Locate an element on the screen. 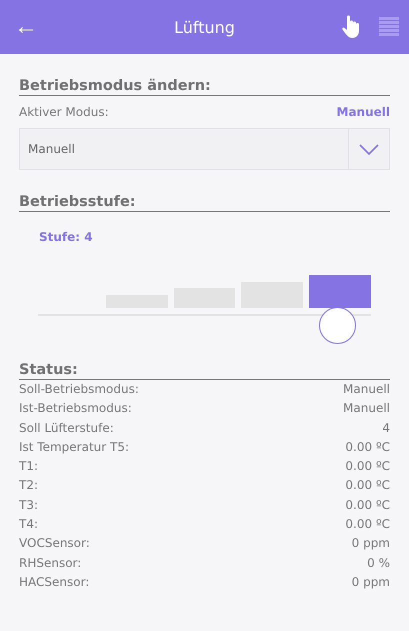 The image size is (409, 631). status-label: HACSensor: is located at coordinates (54, 582).